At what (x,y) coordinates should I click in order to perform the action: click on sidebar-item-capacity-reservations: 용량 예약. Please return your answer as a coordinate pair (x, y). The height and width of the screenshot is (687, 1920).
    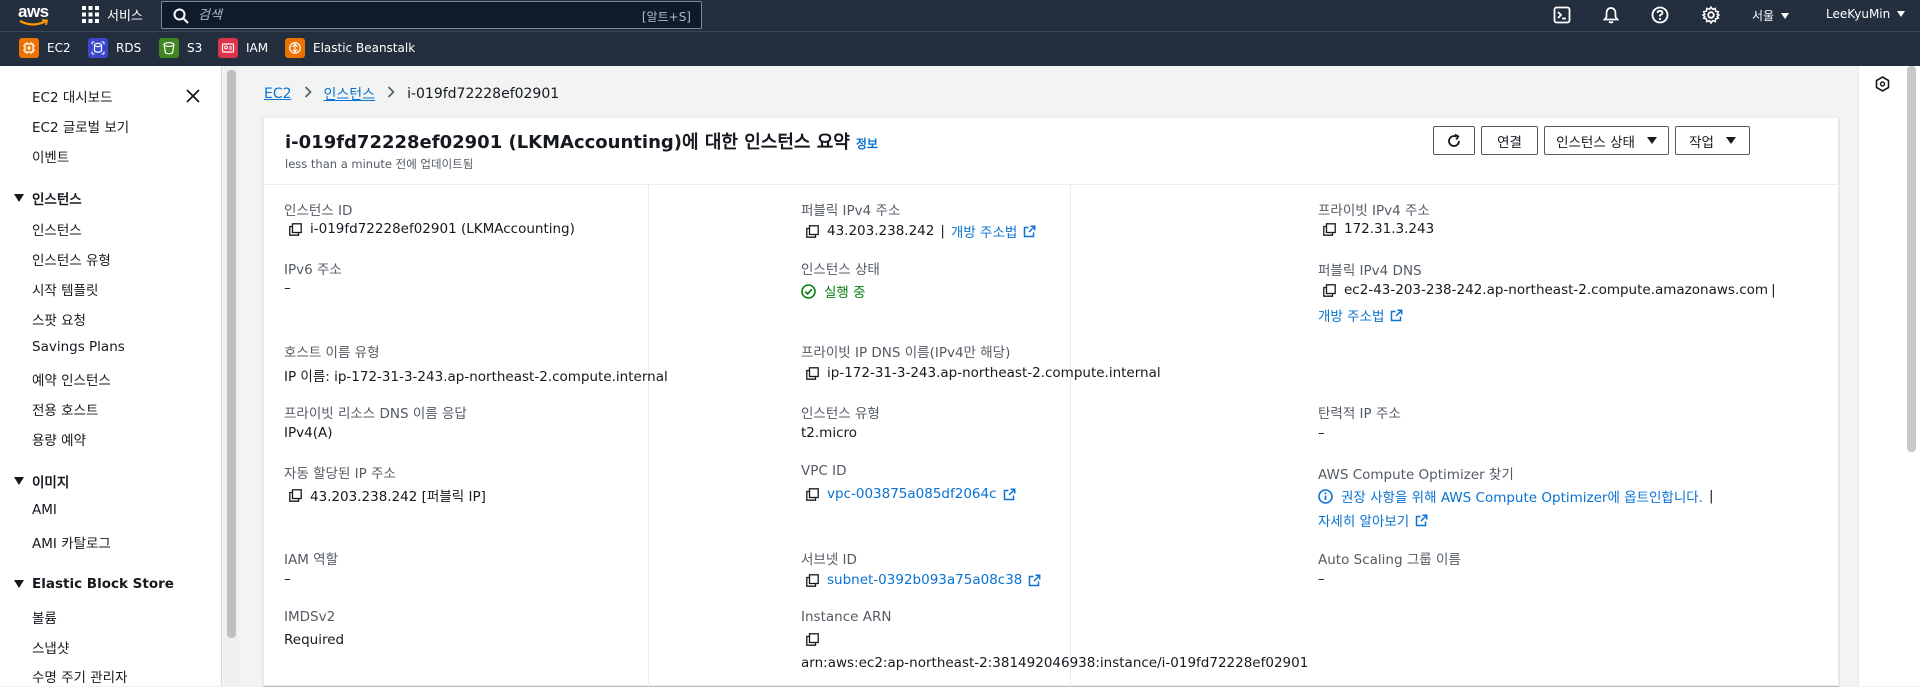
    Looking at the image, I should click on (59, 439).